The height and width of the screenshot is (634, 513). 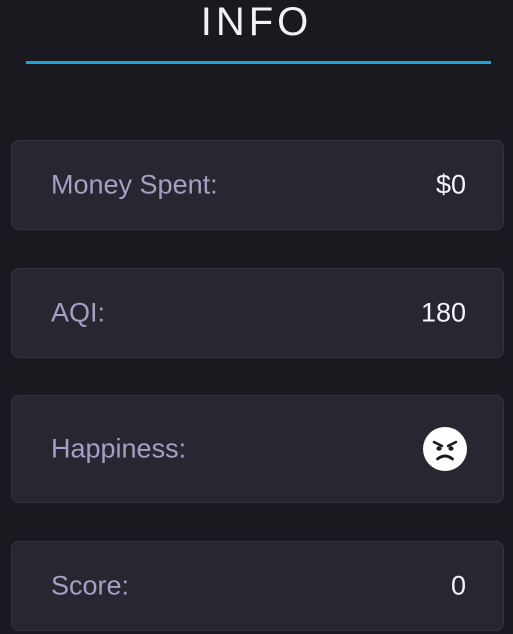 What do you see at coordinates (257, 185) in the screenshot?
I see `money-spent-card: Money Spent: $0` at bounding box center [257, 185].